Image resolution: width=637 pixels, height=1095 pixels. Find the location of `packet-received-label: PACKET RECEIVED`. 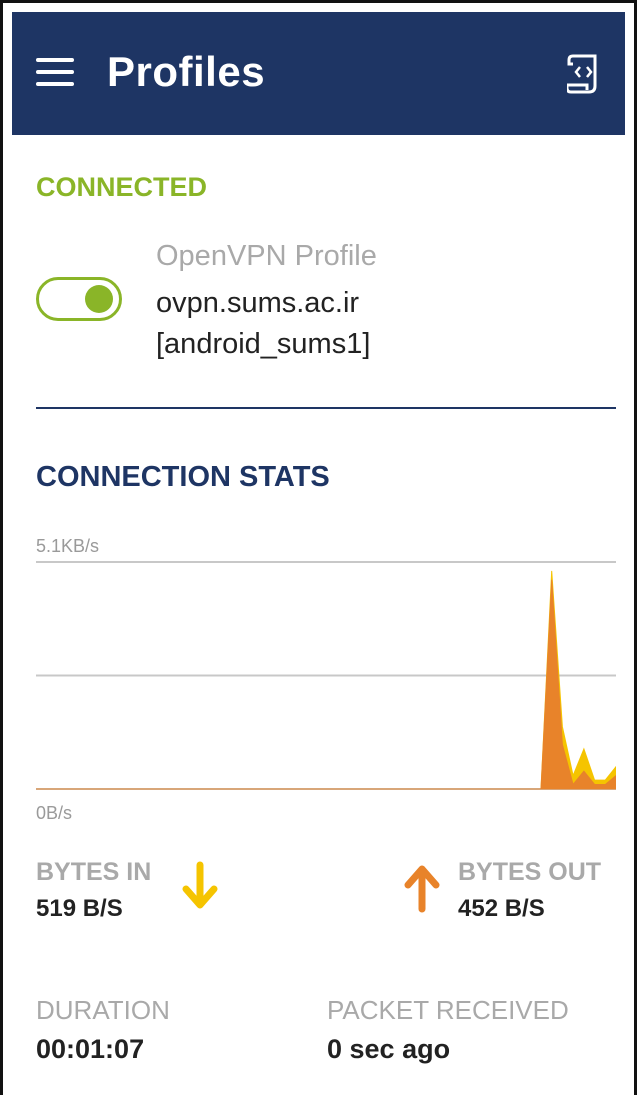

packet-received-label: PACKET RECEIVED is located at coordinates (448, 1010).